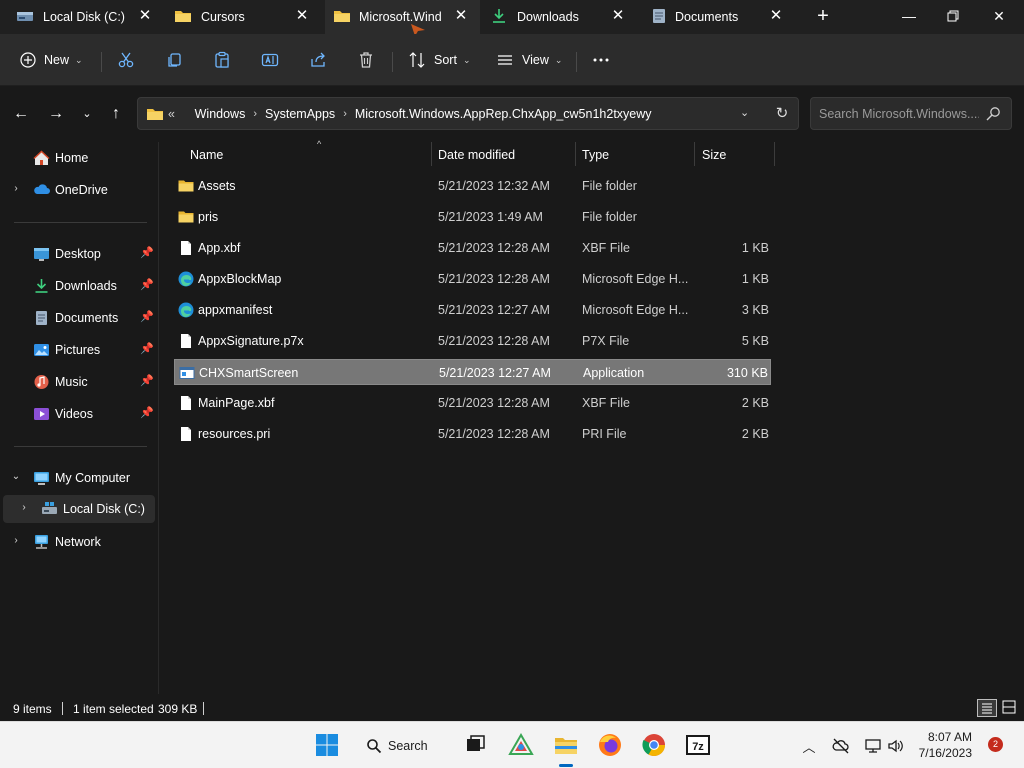 The image size is (1024, 768). What do you see at coordinates (873, 746) in the screenshot?
I see `network-icon` at bounding box center [873, 746].